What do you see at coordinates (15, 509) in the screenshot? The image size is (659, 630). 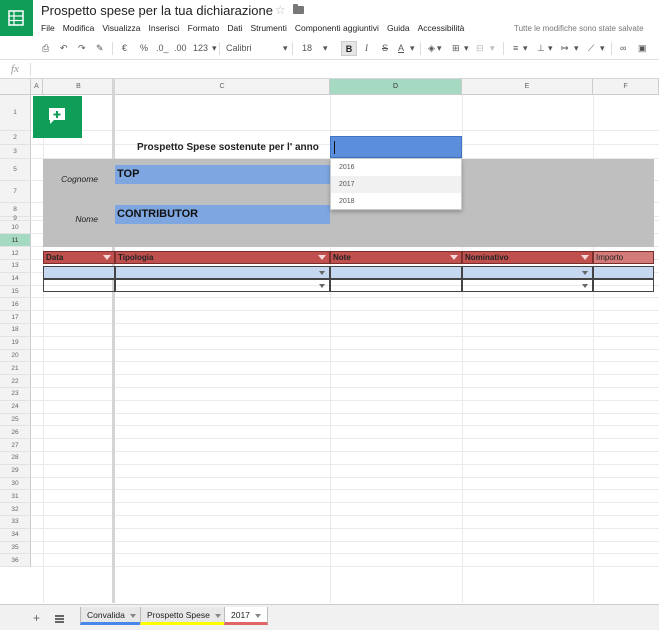 I see `row-header-32: 32` at bounding box center [15, 509].